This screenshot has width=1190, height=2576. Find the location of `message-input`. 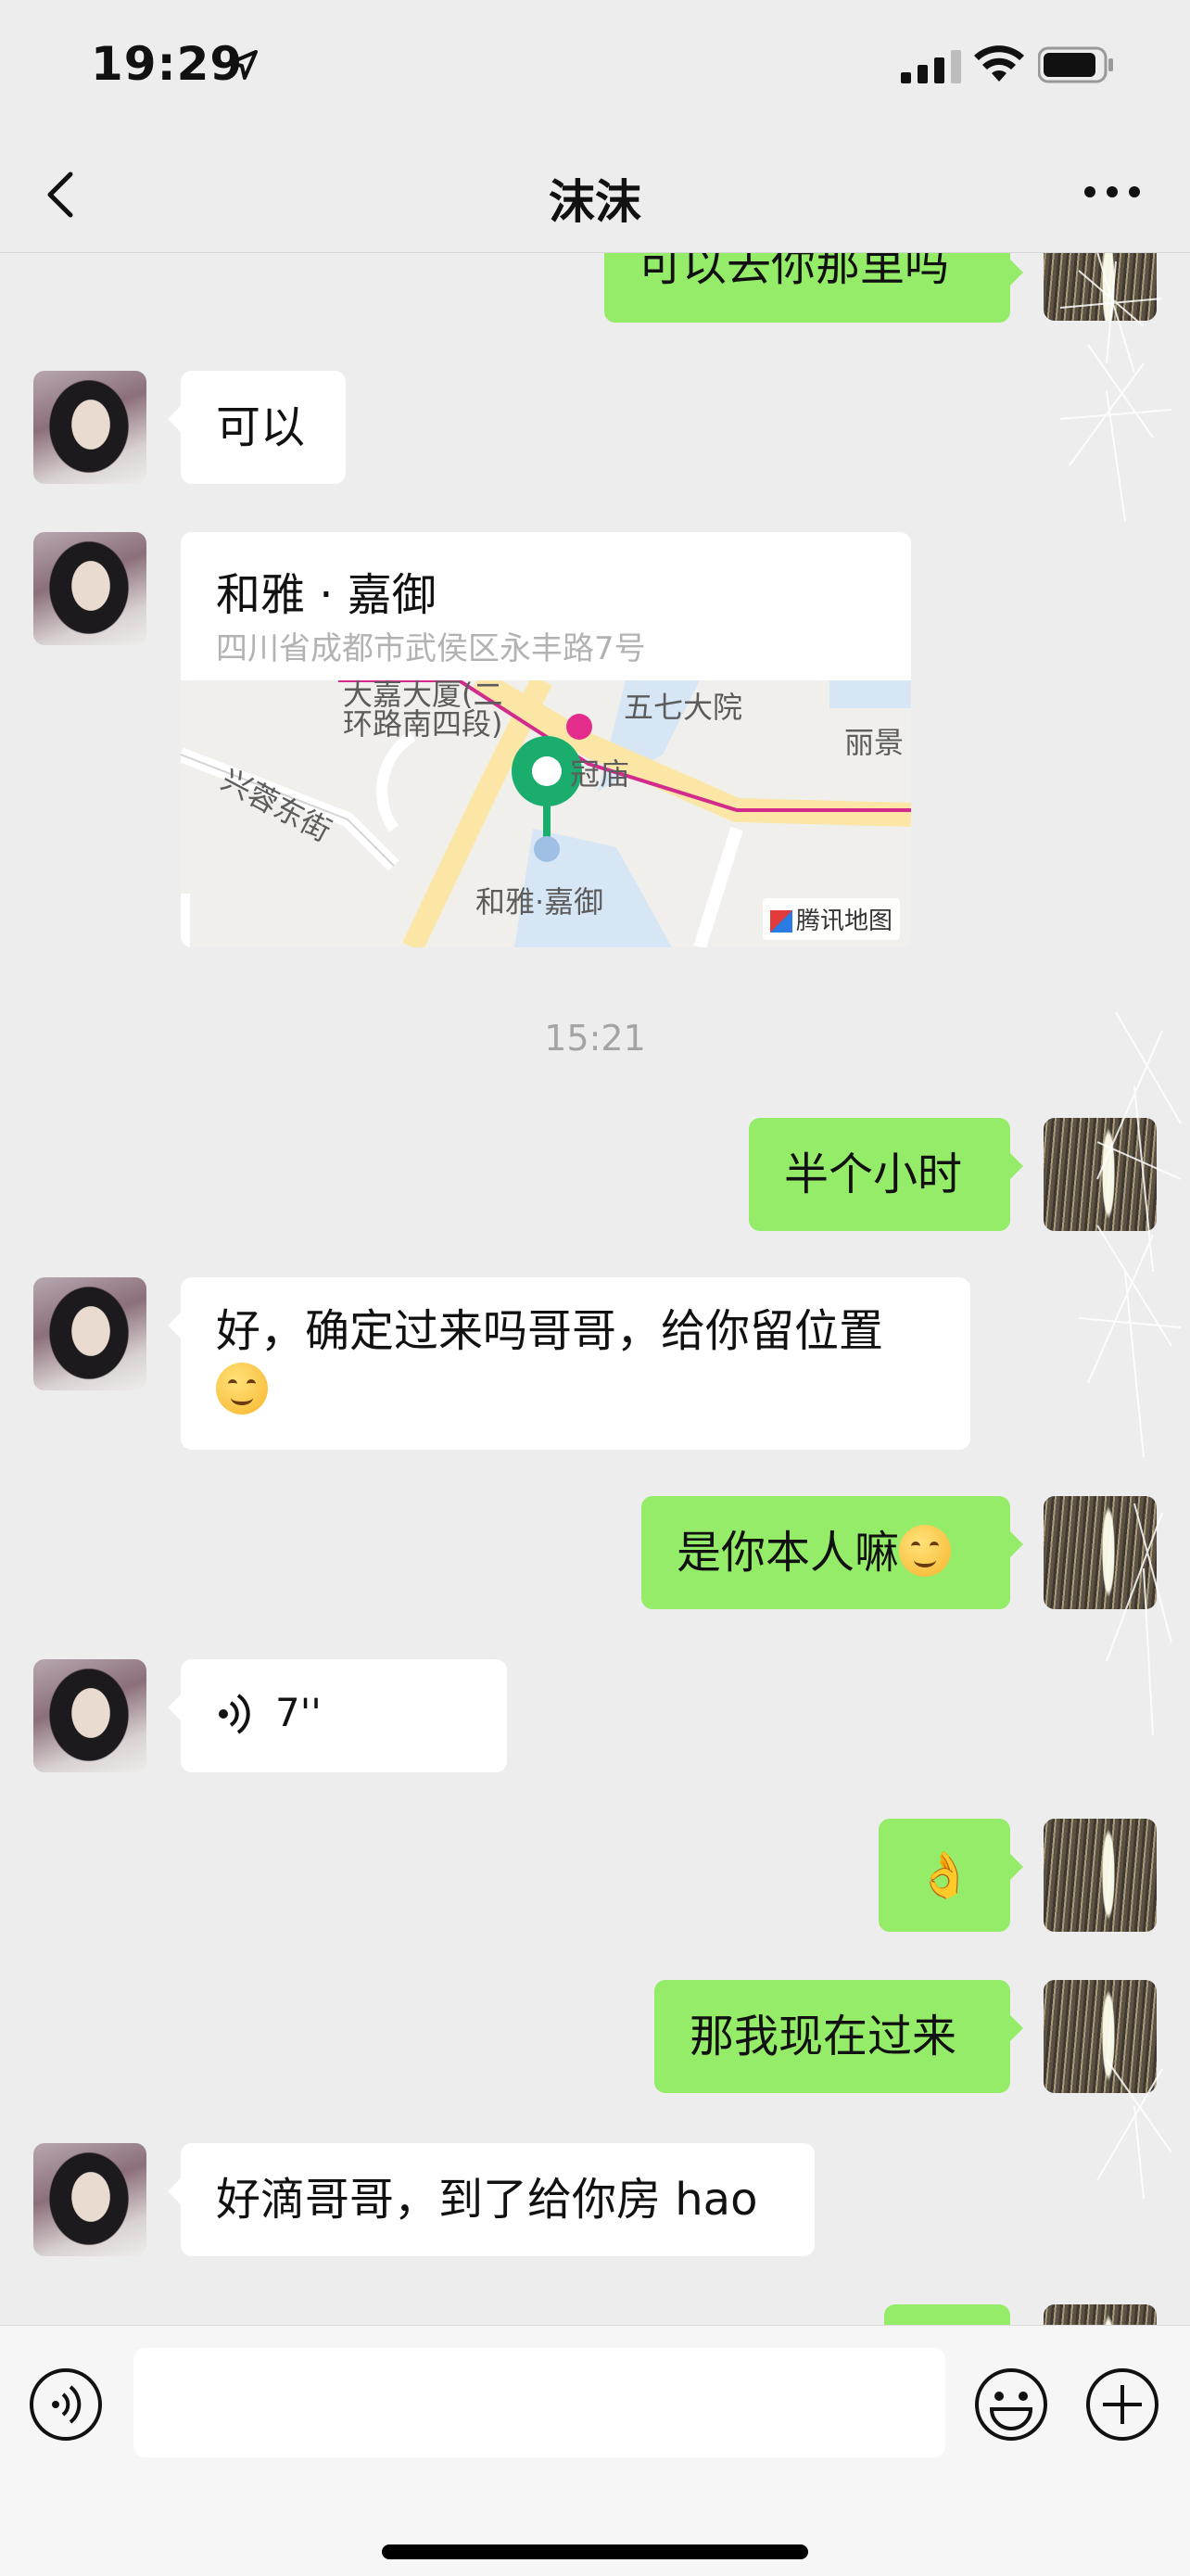

message-input is located at coordinates (539, 2402).